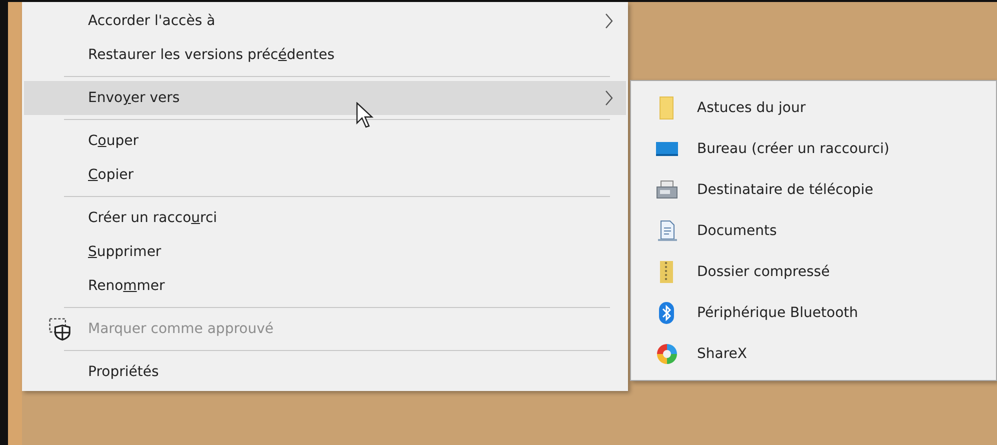 The height and width of the screenshot is (445, 997). I want to click on submenu-item: Périphérique Bluetooth, so click(813, 312).